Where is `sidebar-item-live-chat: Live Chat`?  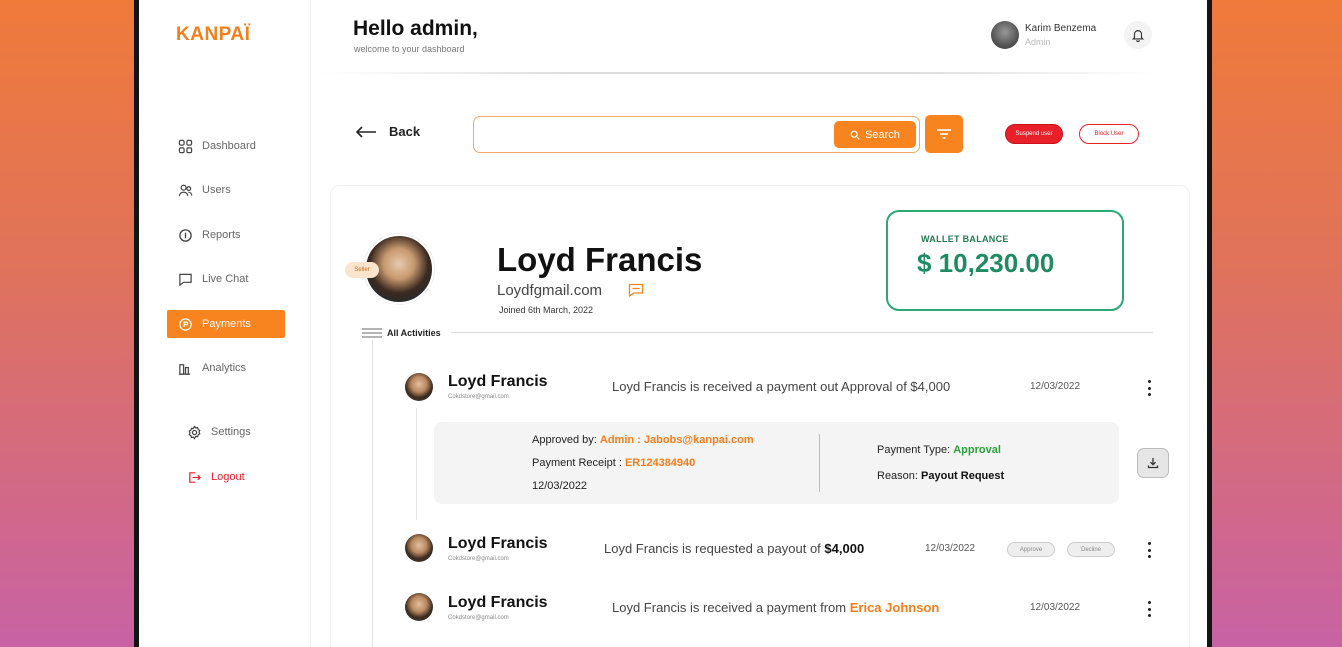 sidebar-item-live-chat: Live Chat is located at coordinates (226, 279).